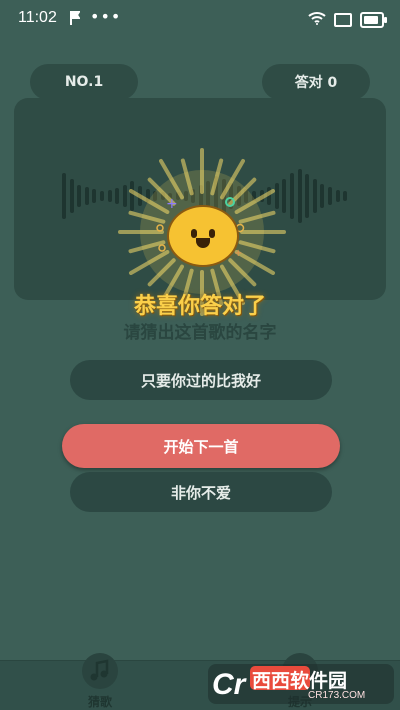  I want to click on flag-icon, so click(75, 18).